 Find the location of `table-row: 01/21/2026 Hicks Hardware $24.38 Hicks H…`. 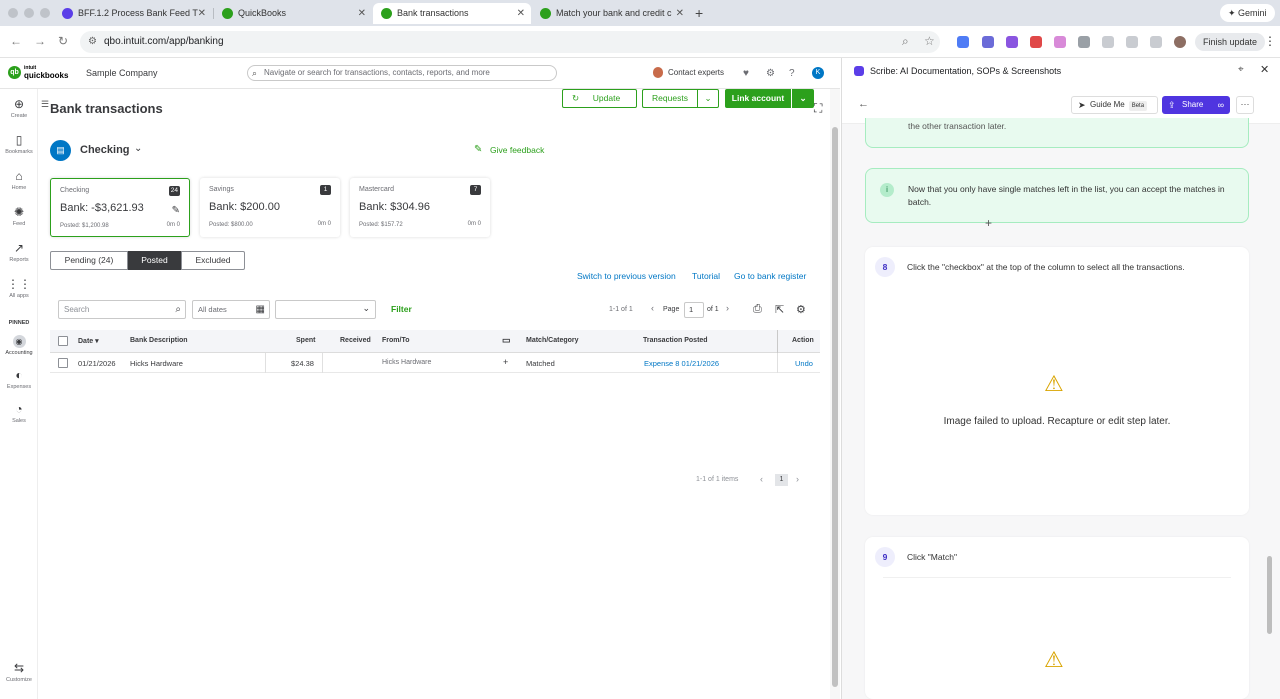

table-row: 01/21/2026 Hicks Hardware $24.38 Hicks H… is located at coordinates (435, 363).